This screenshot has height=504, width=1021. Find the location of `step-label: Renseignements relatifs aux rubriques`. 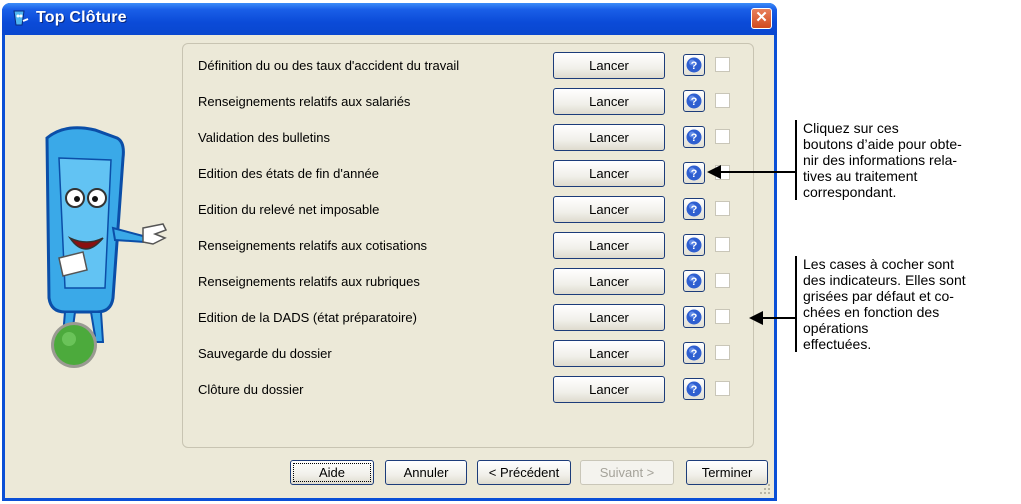

step-label: Renseignements relatifs aux rubriques is located at coordinates (309, 281).